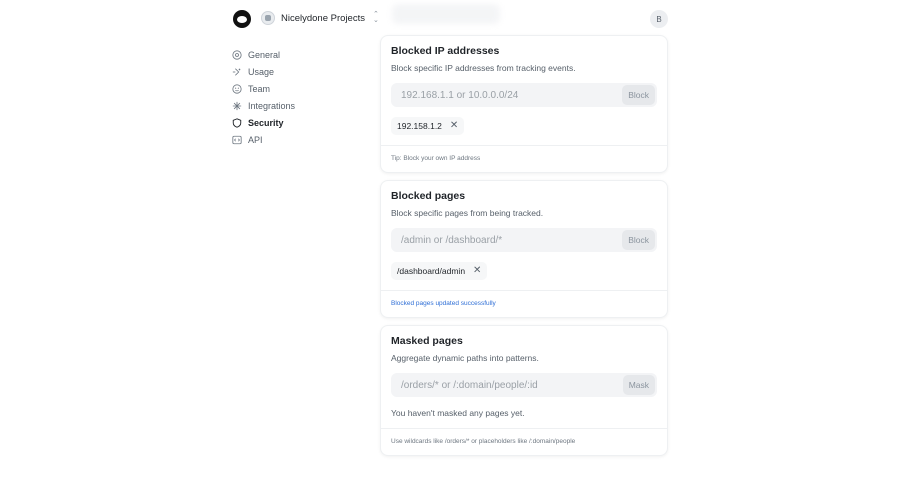 The width and height of the screenshot is (900, 484). I want to click on sidebar-item-label: Security, so click(266, 122).